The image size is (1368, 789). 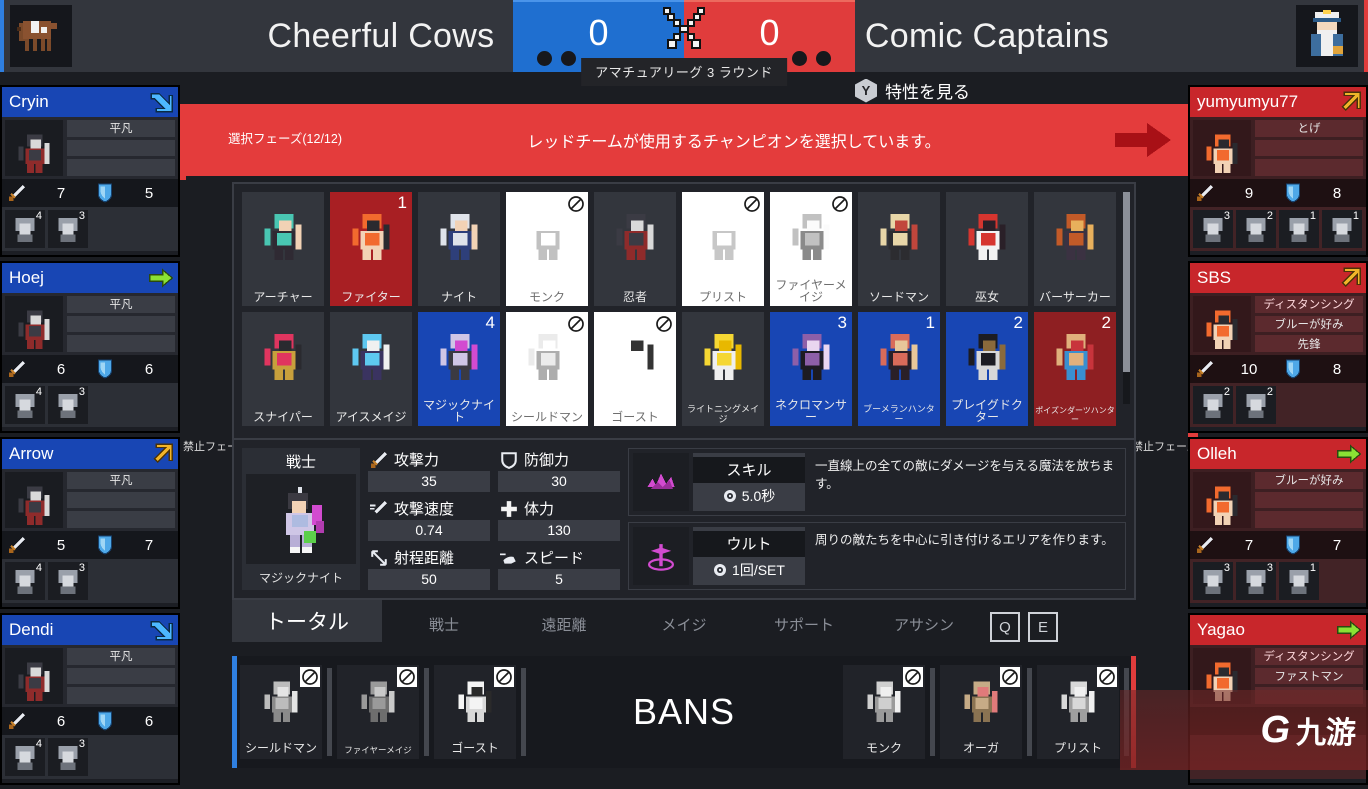 What do you see at coordinates (301, 519) in the screenshot?
I see `unit-portrait-card: 戦士 マジックナイト` at bounding box center [301, 519].